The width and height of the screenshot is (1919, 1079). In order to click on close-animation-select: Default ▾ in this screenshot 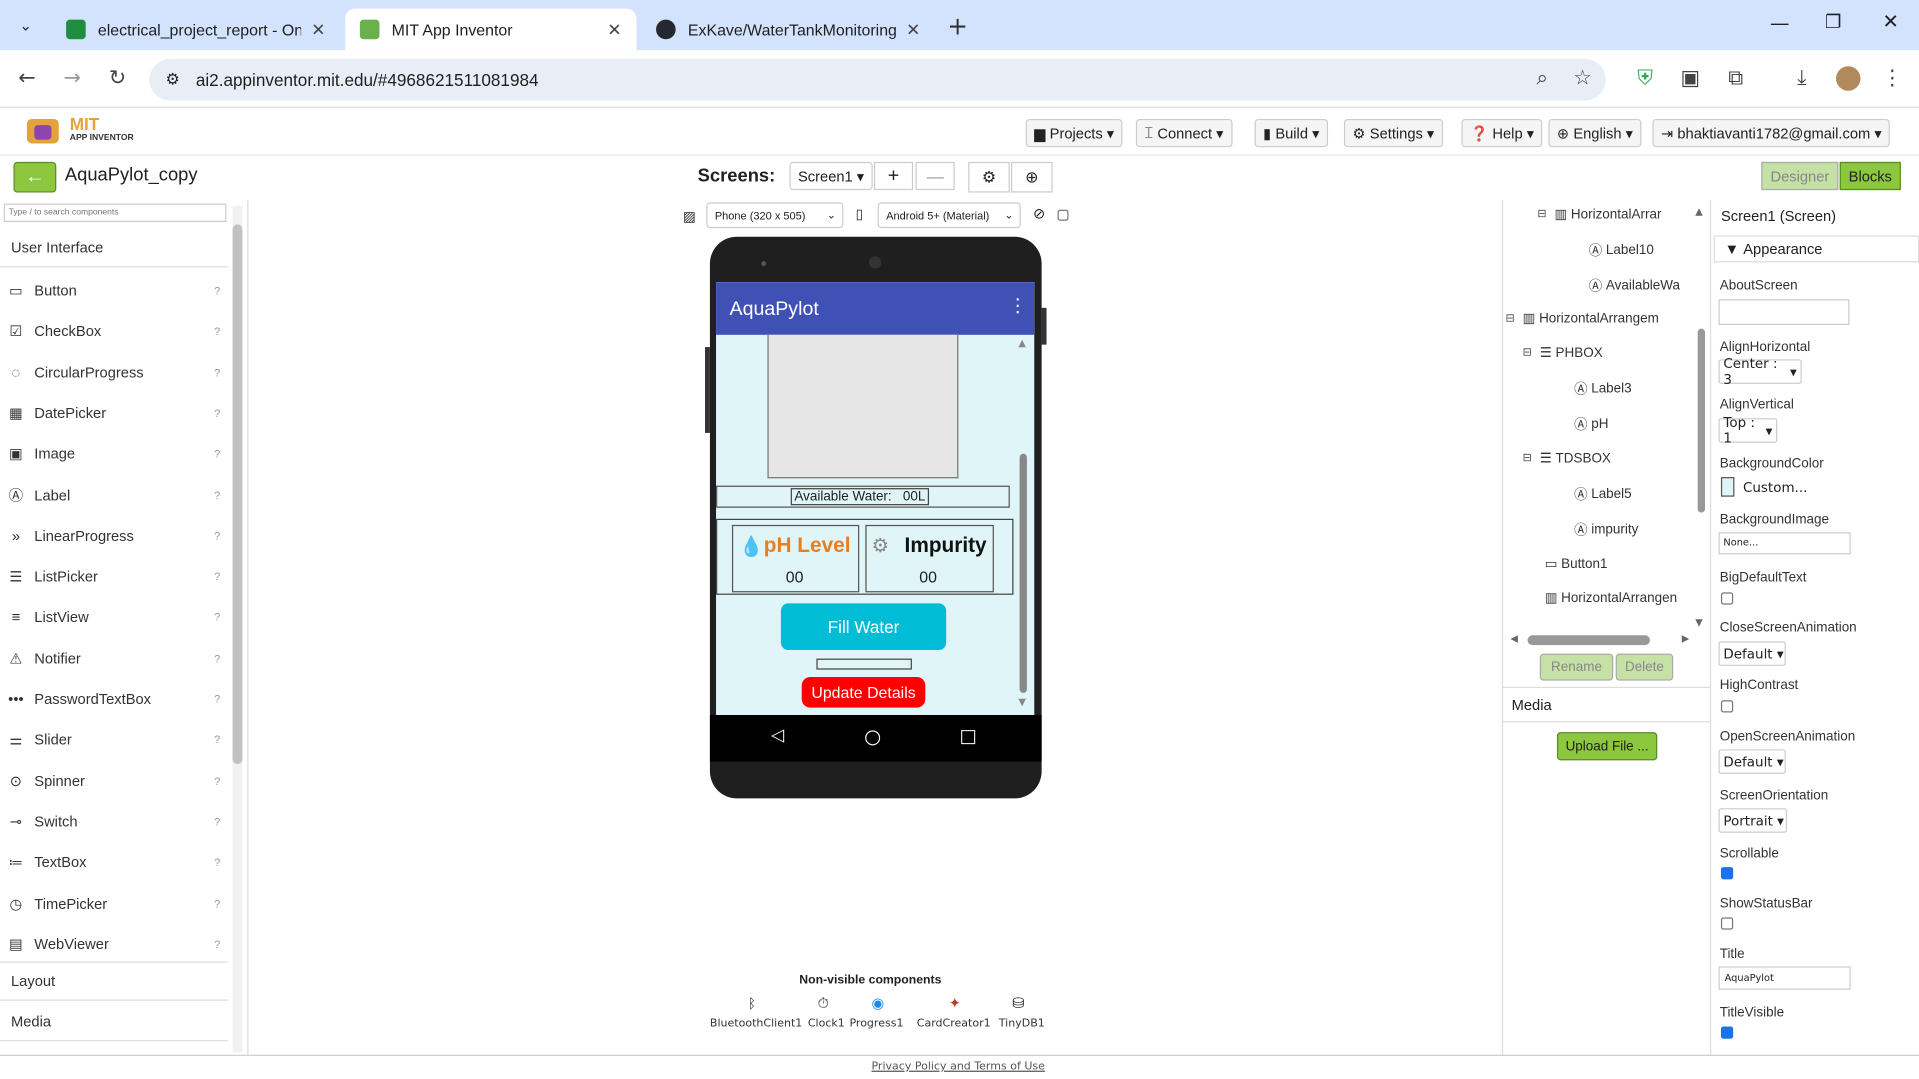, I will do `click(1752, 653)`.